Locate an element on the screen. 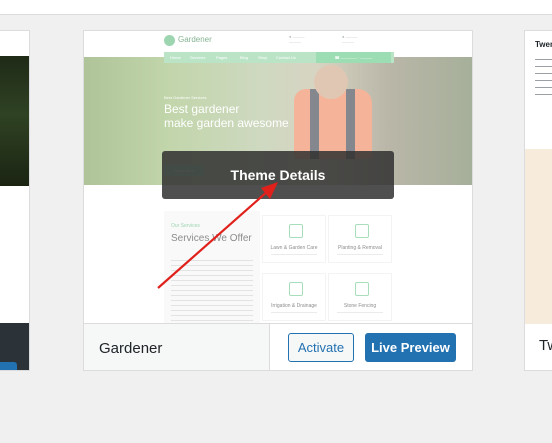  theme-card-footer: Gardener Activate Live Preview is located at coordinates (278, 346).